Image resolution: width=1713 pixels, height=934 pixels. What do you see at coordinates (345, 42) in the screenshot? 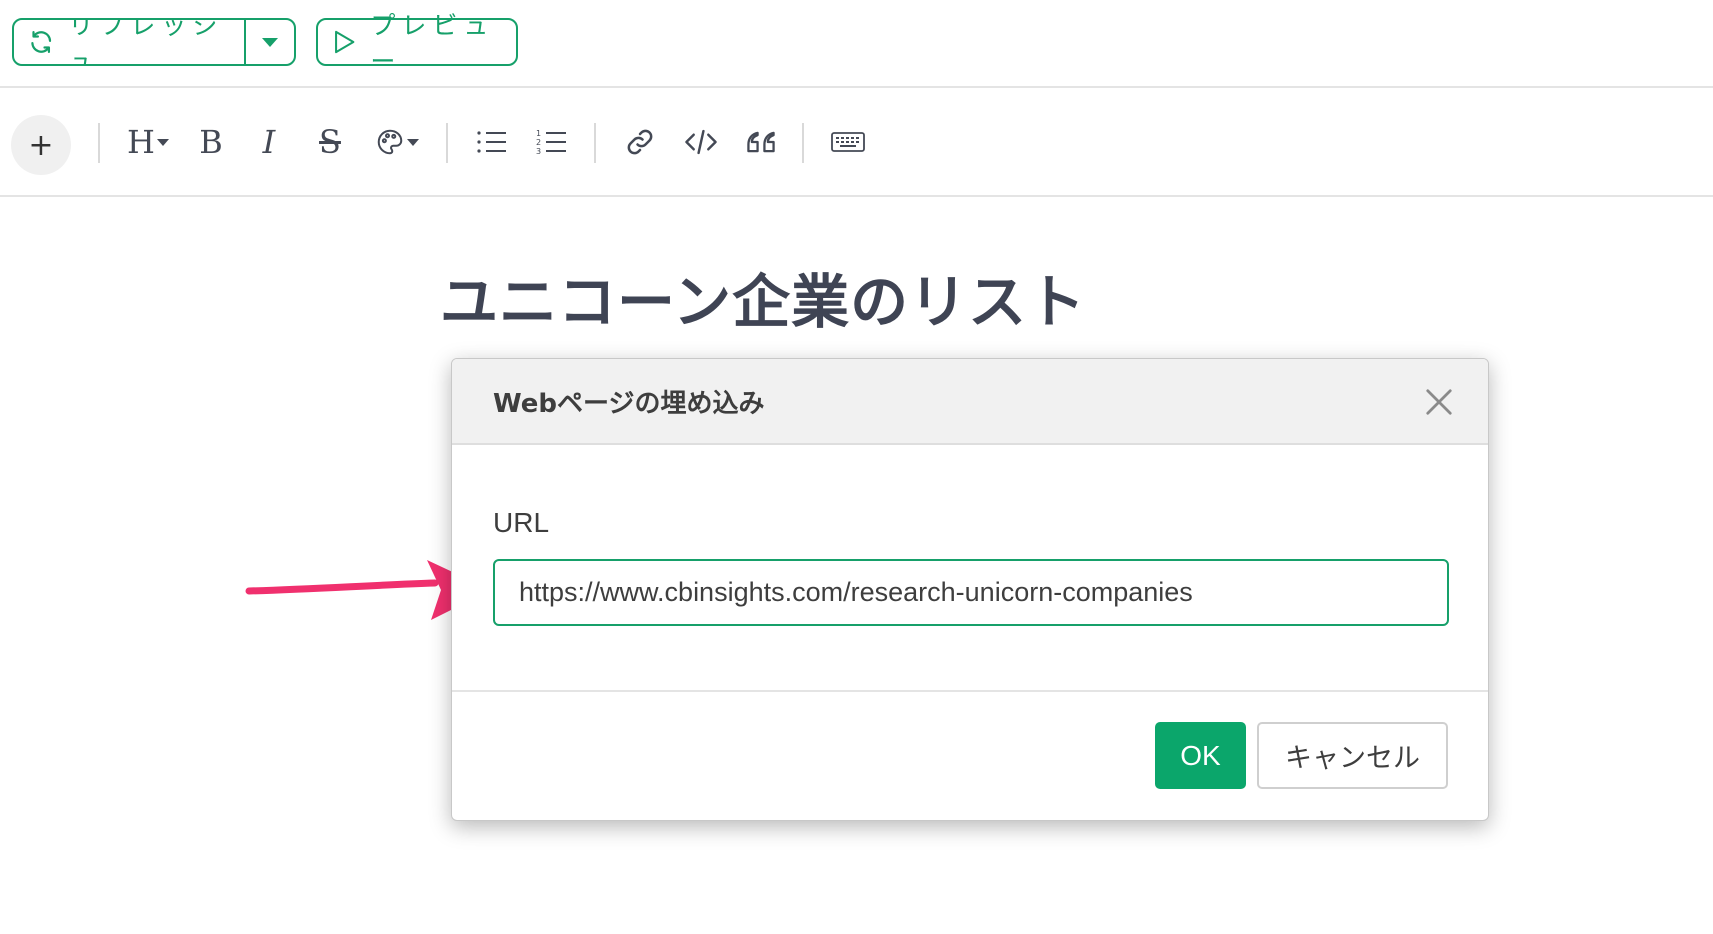
I see `play-icon` at bounding box center [345, 42].